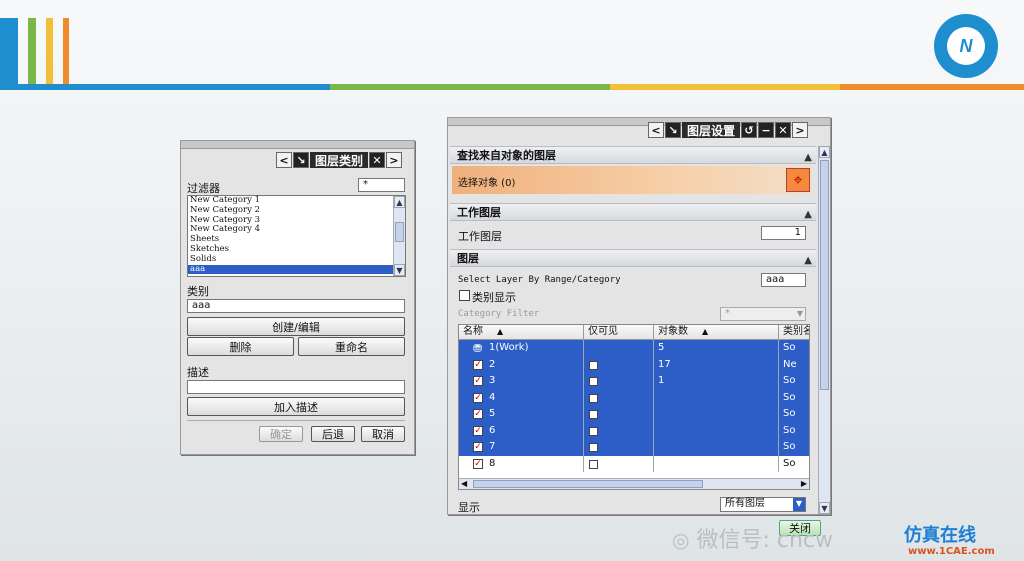  I want to click on deco-bar-yellow, so click(49, 53).